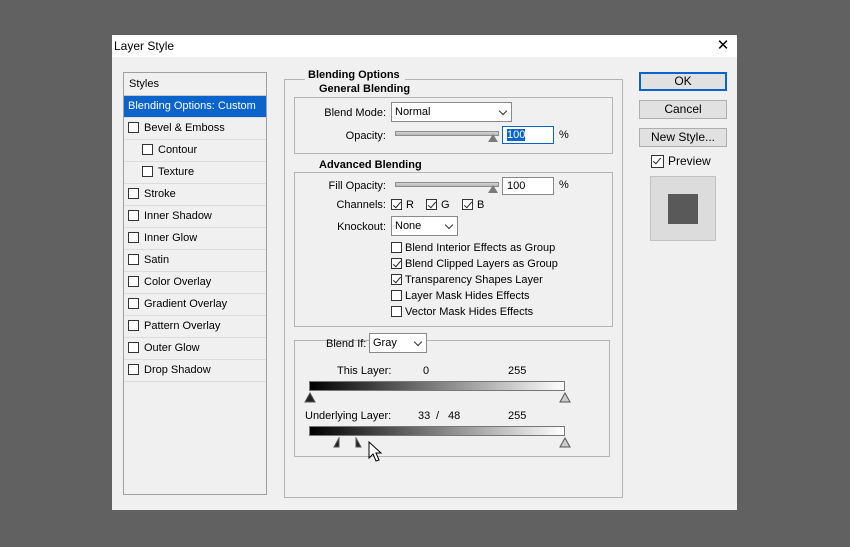  Describe the element at coordinates (361, 227) in the screenshot. I see `knockout-label: Knockout:` at that location.